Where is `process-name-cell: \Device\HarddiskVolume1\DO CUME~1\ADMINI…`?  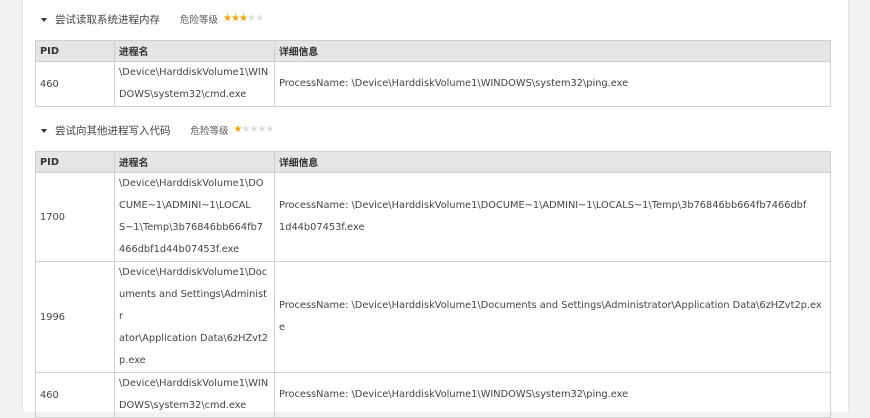 process-name-cell: \Device\HarddiskVolume1\DO CUME~1\ADMINI… is located at coordinates (194, 217).